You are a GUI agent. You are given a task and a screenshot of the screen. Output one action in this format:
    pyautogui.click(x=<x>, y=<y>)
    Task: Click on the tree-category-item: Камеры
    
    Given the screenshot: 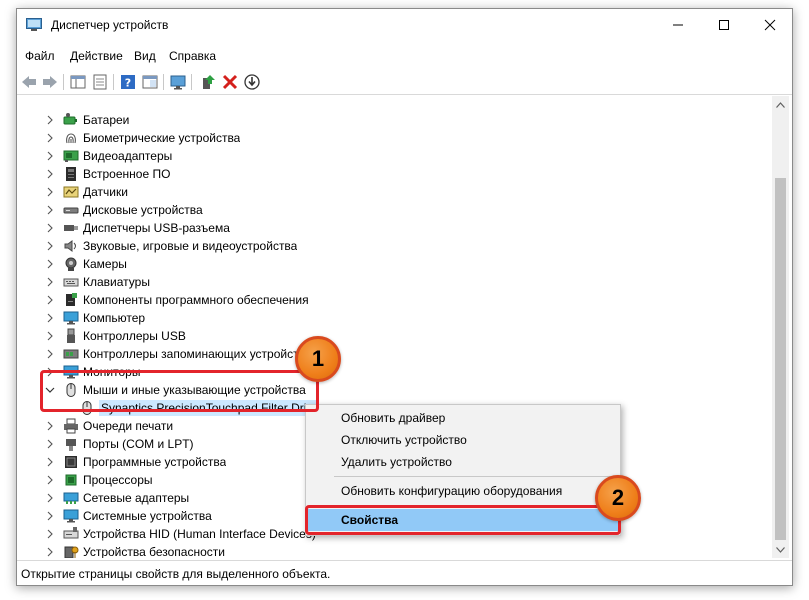 What is the action you would take?
    pyautogui.click(x=387, y=264)
    